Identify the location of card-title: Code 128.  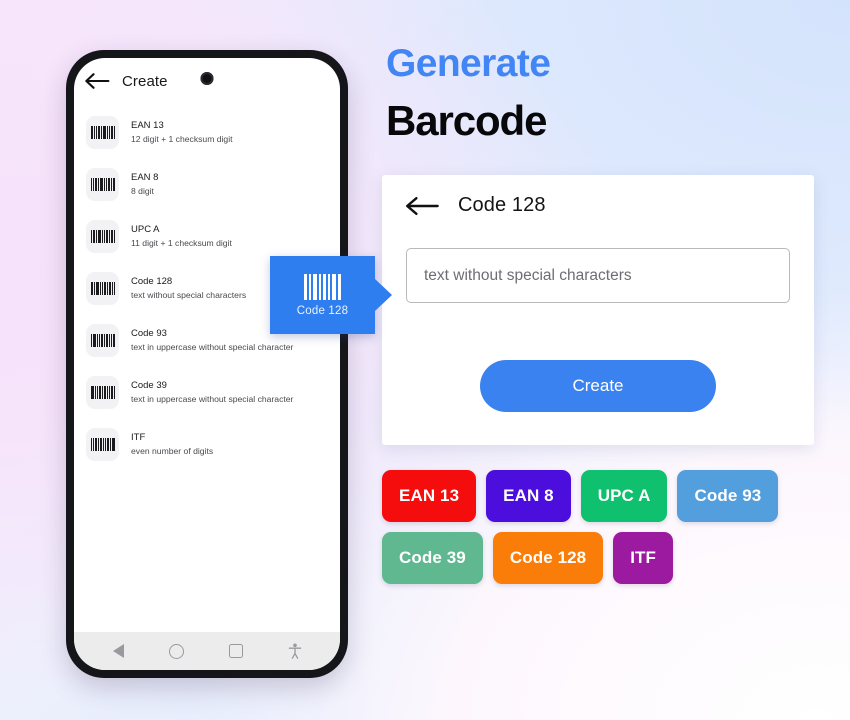
(502, 205).